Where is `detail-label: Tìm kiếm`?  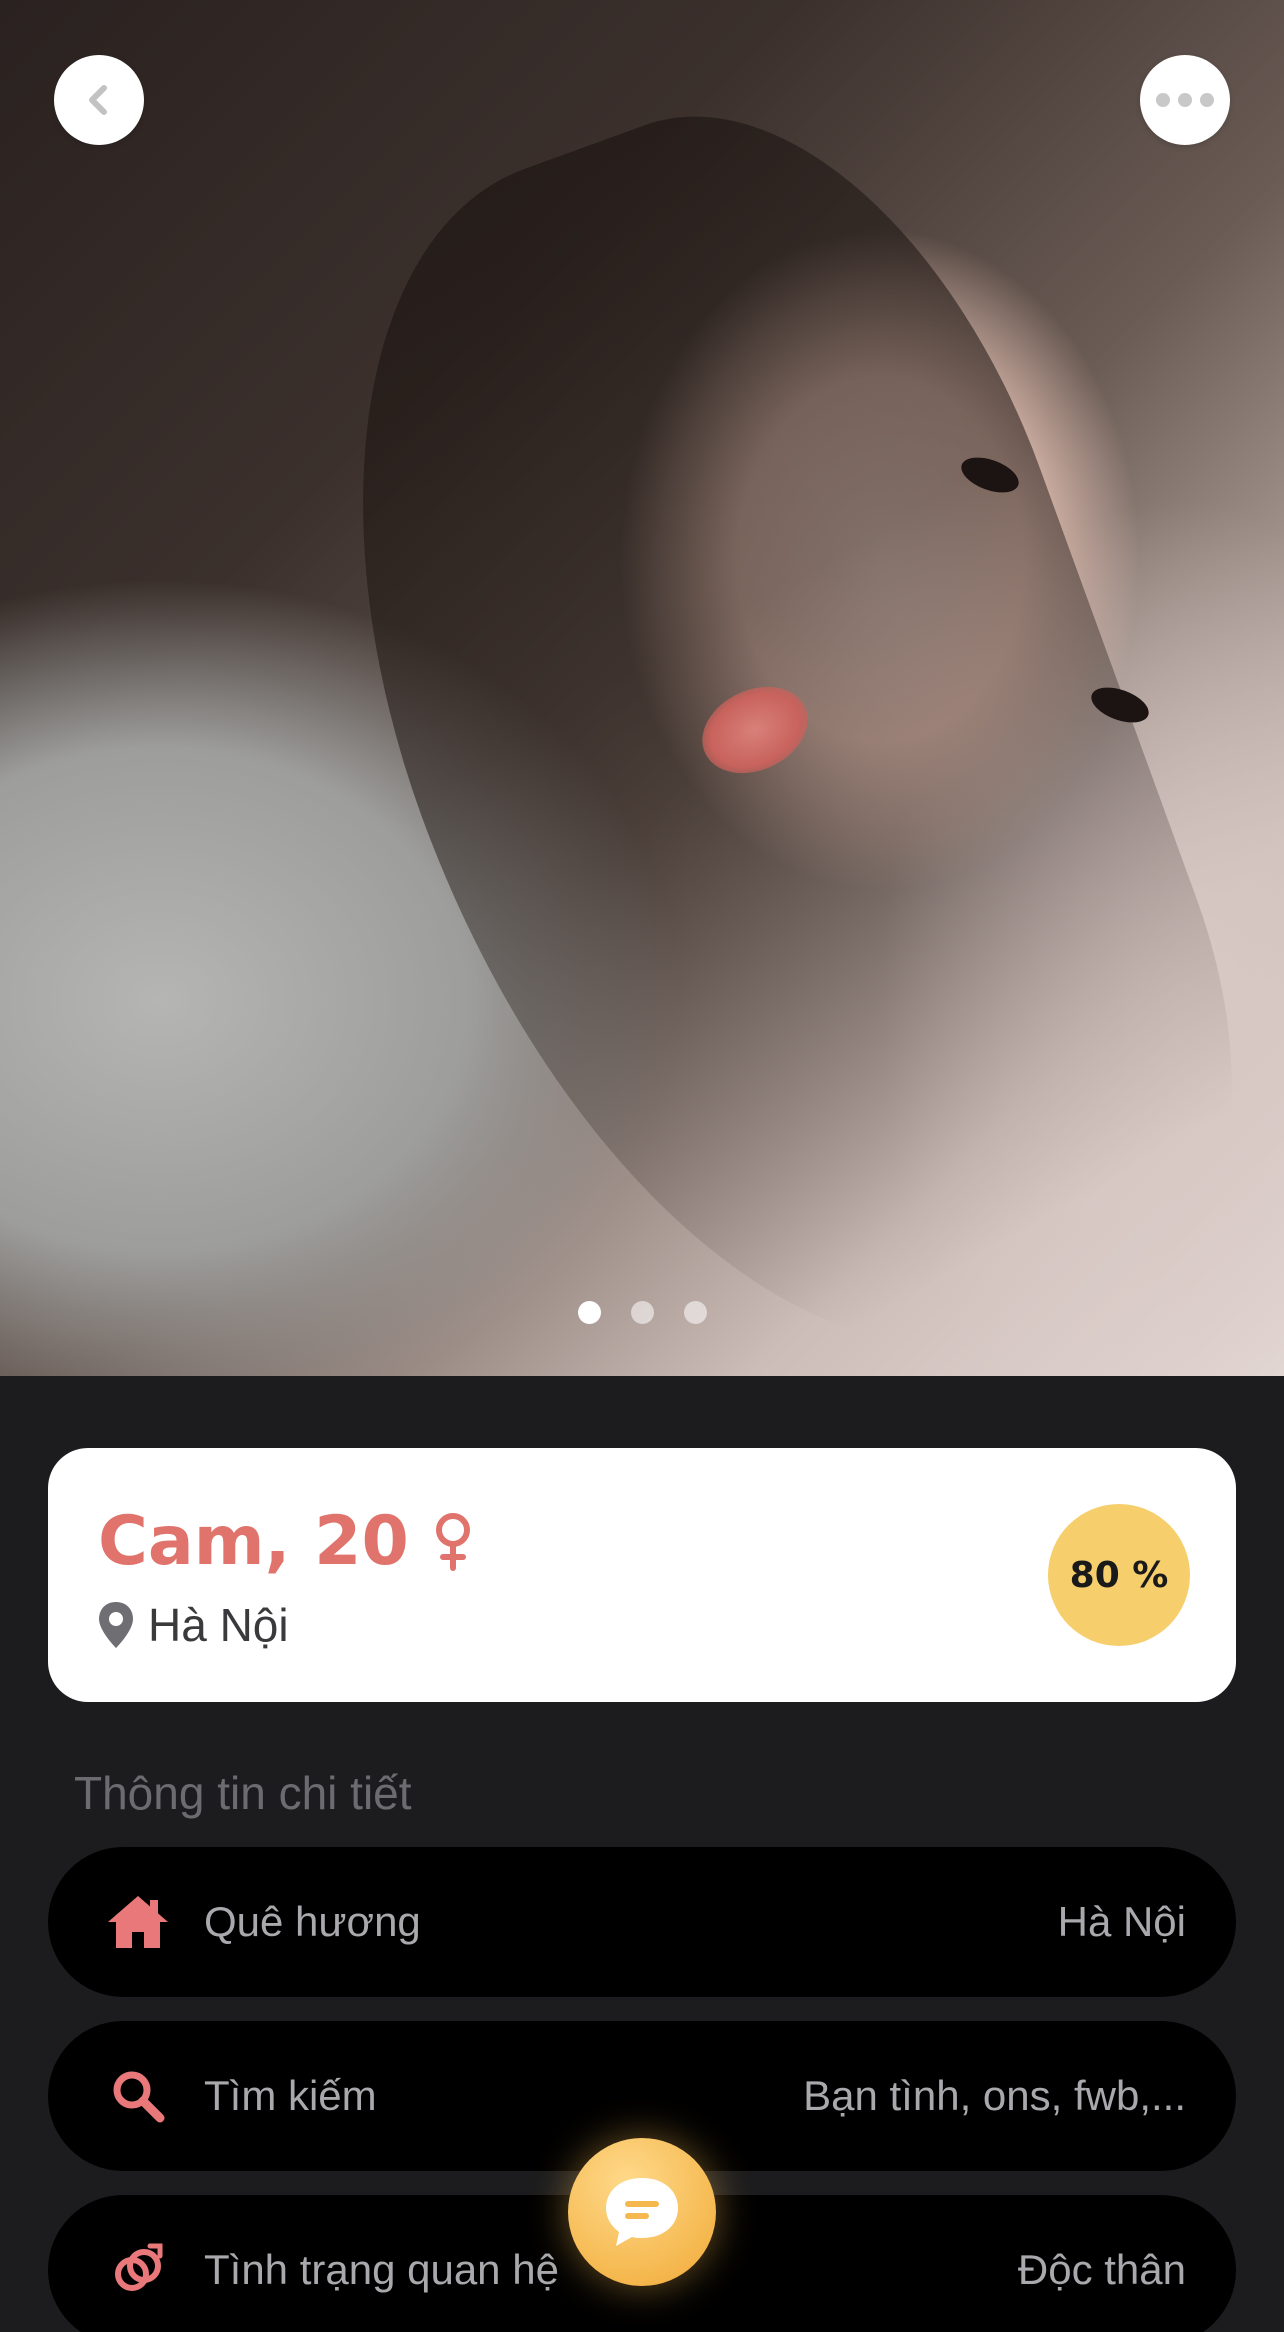 detail-label: Tìm kiếm is located at coordinates (290, 2095).